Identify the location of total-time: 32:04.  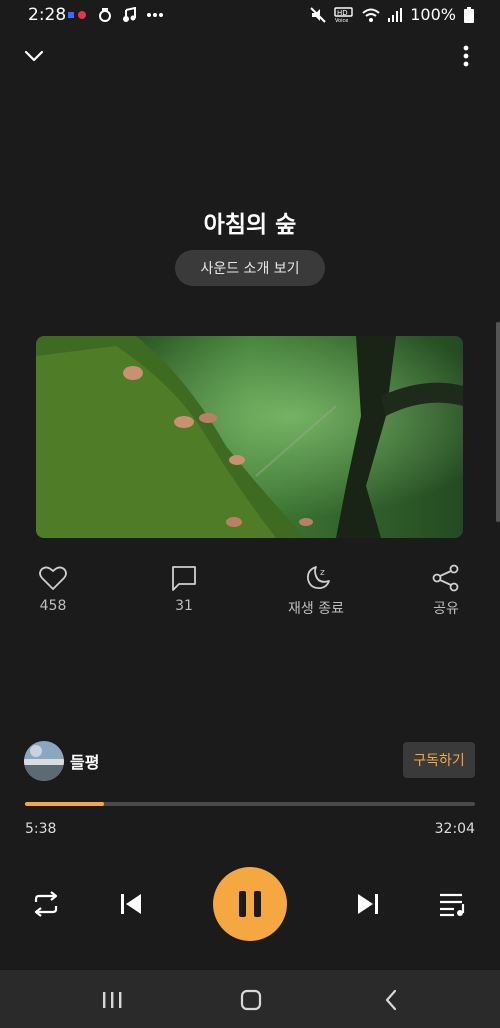
(454, 829).